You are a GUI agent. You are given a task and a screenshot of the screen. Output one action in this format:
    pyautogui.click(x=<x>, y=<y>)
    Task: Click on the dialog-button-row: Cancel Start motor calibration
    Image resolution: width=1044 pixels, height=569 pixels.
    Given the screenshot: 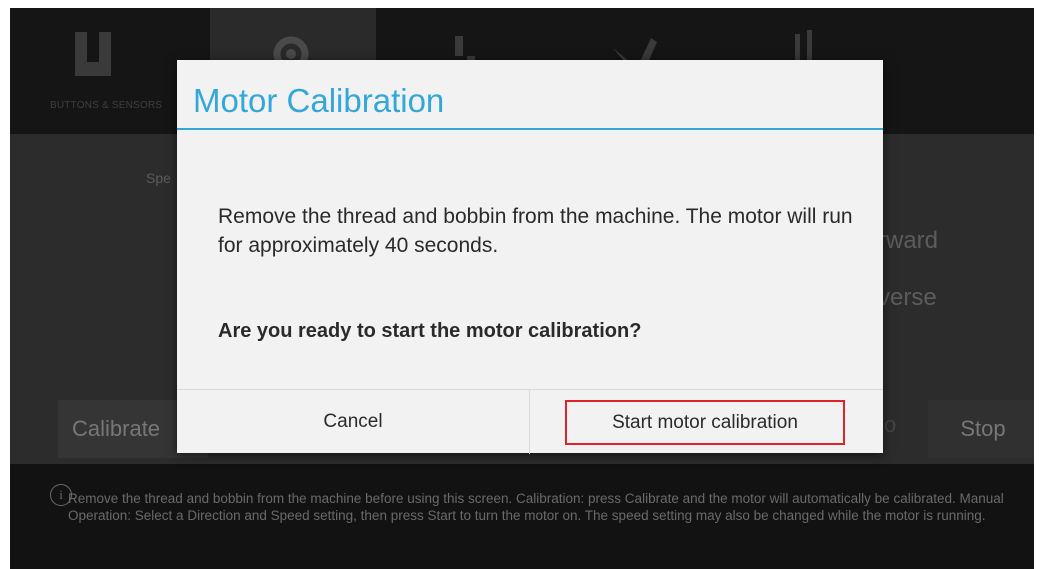 What is the action you would take?
    pyautogui.click(x=530, y=421)
    